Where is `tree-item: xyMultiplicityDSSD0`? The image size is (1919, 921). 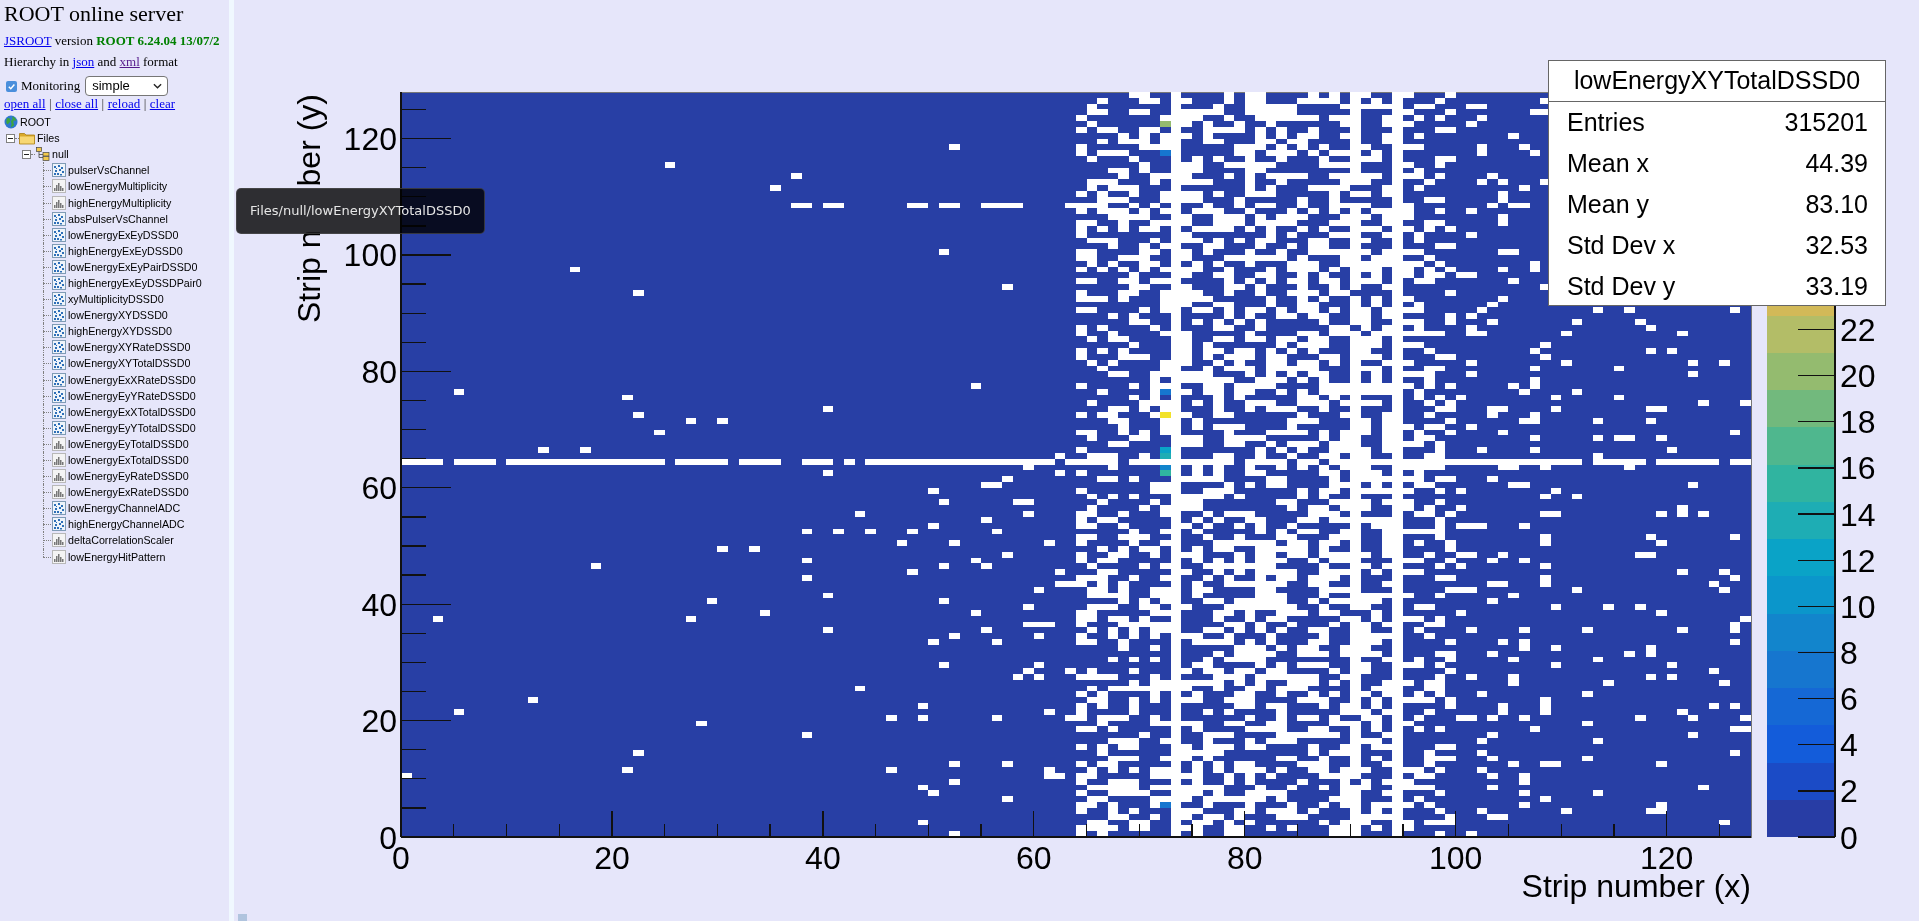 tree-item: xyMultiplicityDSSD0 is located at coordinates (107, 299).